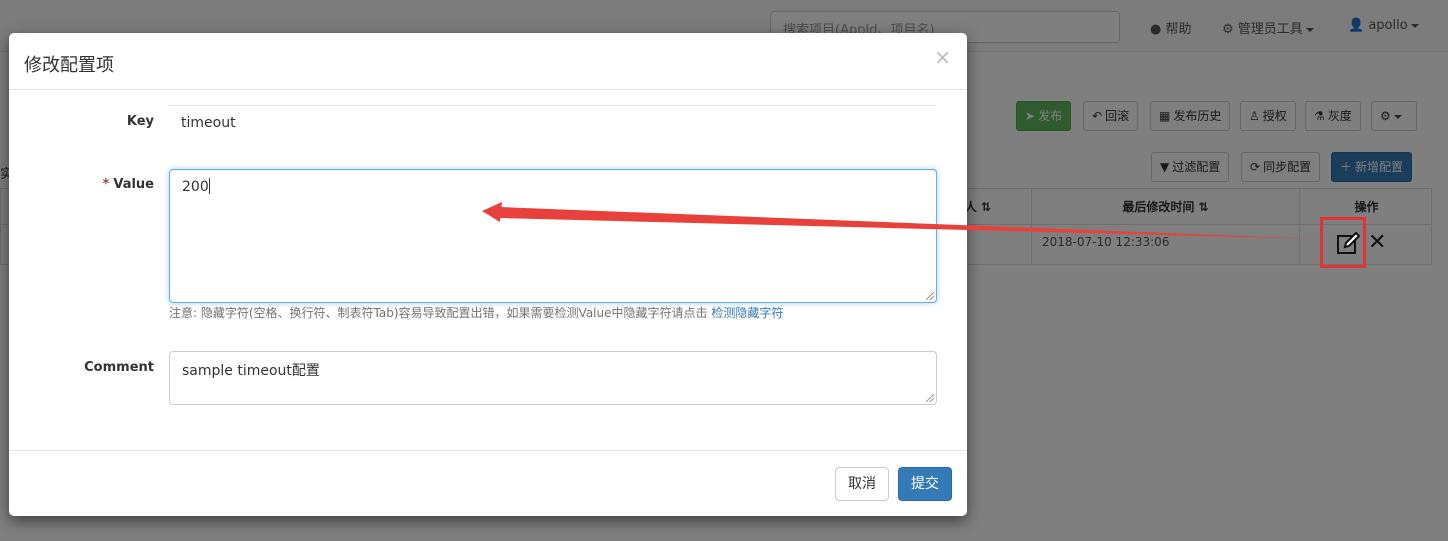  What do you see at coordinates (747, 313) in the screenshot?
I see `detect-hidden-chars-link: 检测隐藏字符` at bounding box center [747, 313].